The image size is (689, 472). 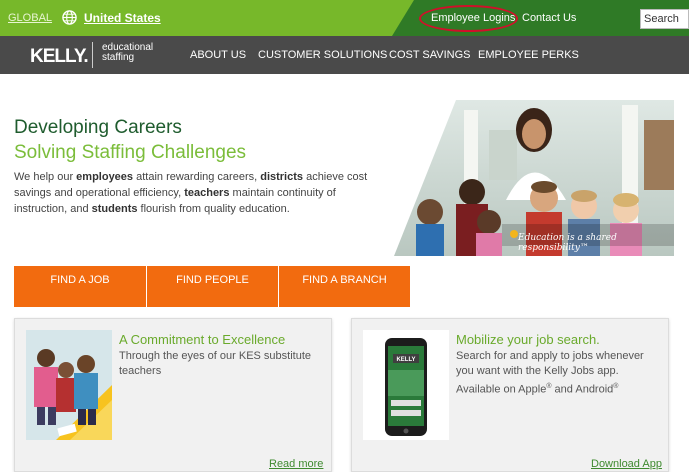 What do you see at coordinates (218, 55) in the screenshot?
I see `nav-about-us: ABOUT US` at bounding box center [218, 55].